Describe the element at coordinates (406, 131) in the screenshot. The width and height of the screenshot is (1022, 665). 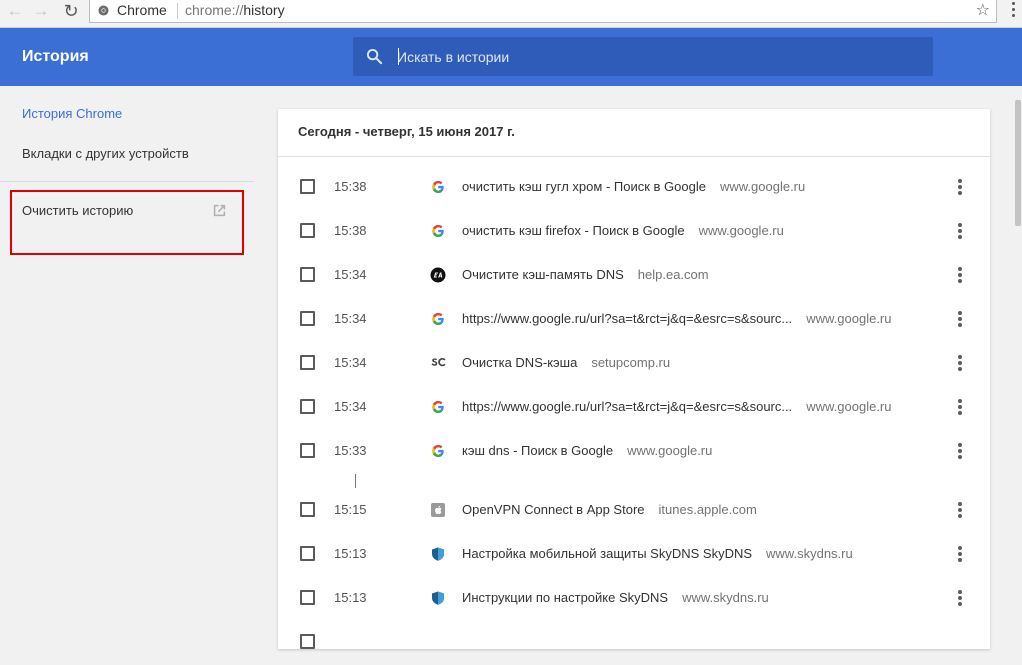
I see `date-heading: Сегодня - четверг, 15 июня 2017 г.` at that location.